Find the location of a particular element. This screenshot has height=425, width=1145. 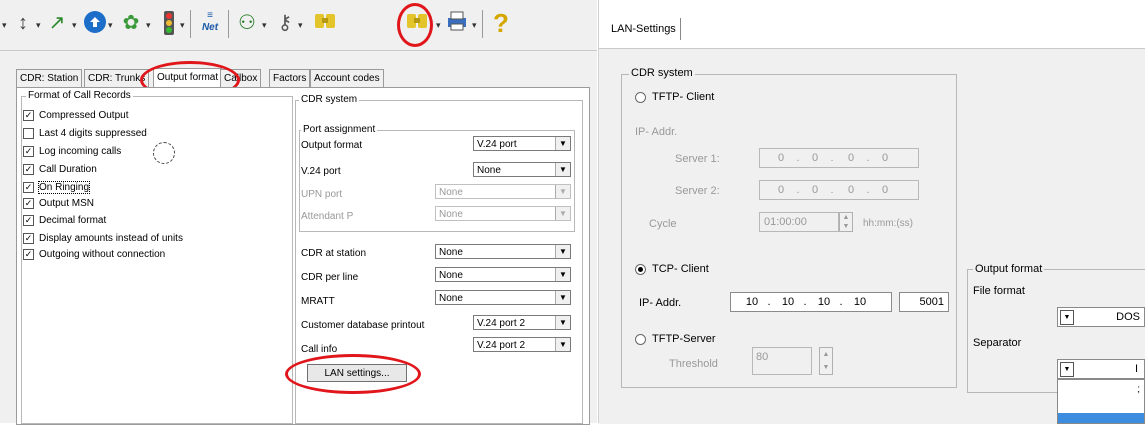

checkbox-outgoing-without-connection: ✓ Outgoing without connection is located at coordinates (94, 256).